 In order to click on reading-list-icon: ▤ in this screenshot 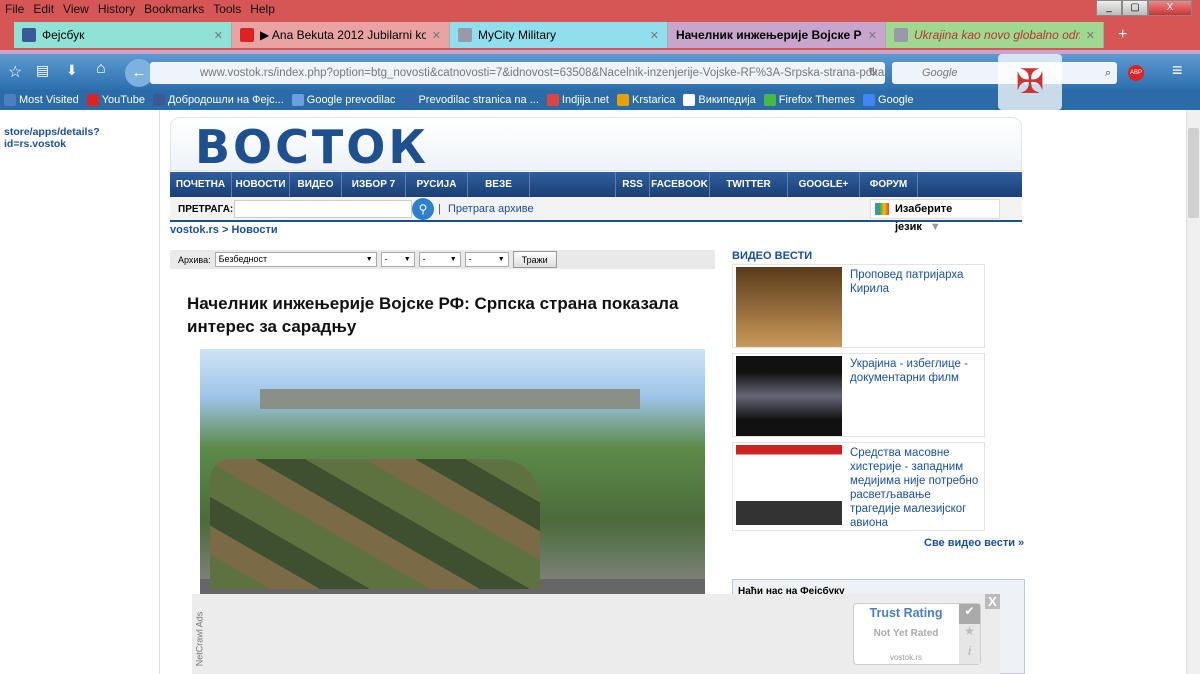, I will do `click(42, 70)`.